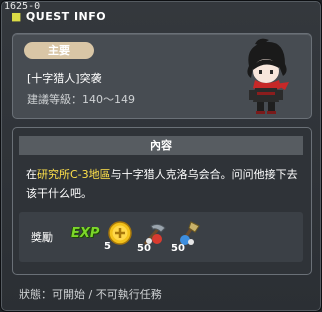 Image resolution: width=322 pixels, height=312 pixels. Describe the element at coordinates (152, 236) in the screenshot. I see `pickaxe-item-icon: 50` at that location.